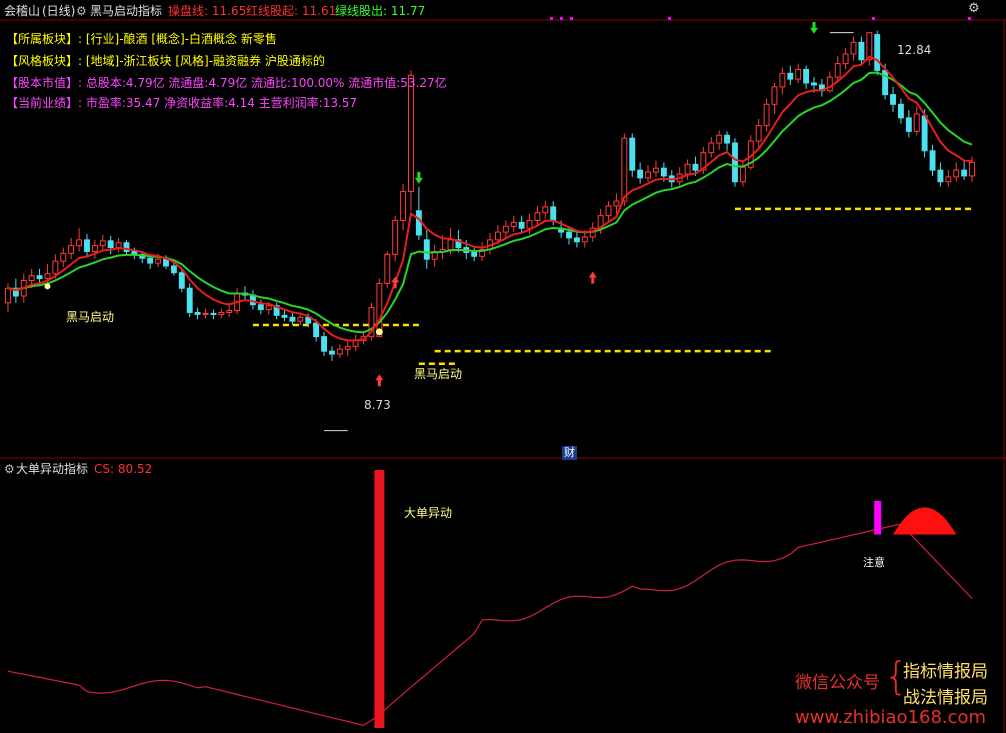 The image size is (1006, 733). What do you see at coordinates (22, 11) in the screenshot?
I see `stock-name: 会稽山` at bounding box center [22, 11].